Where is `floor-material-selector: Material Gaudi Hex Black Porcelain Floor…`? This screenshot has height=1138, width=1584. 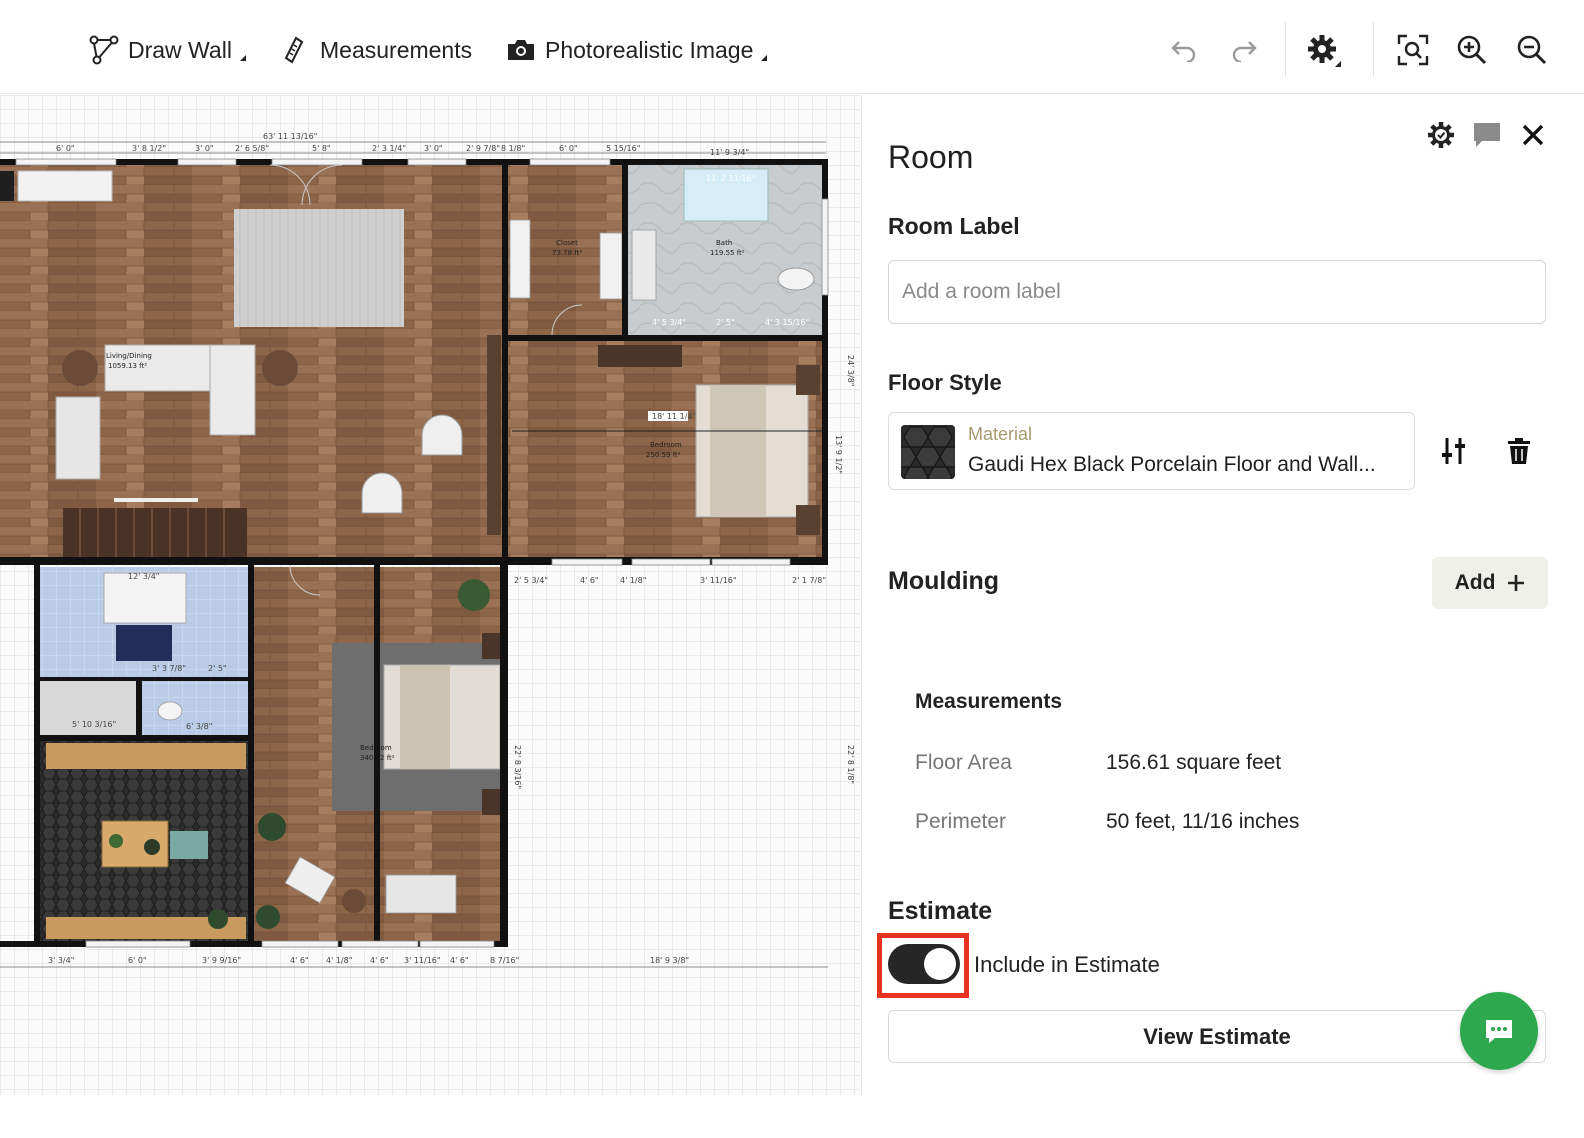 floor-material-selector: Material Gaudi Hex Black Porcelain Floor… is located at coordinates (1151, 451).